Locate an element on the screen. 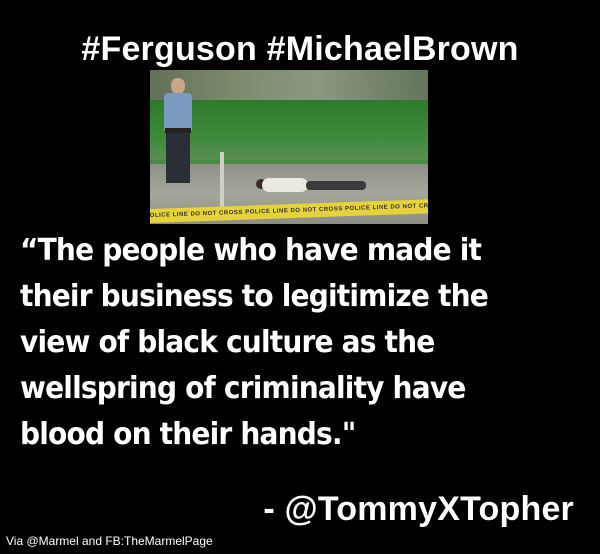  hashtag-title: #Ferguson #MichaelBrown is located at coordinates (300, 49).